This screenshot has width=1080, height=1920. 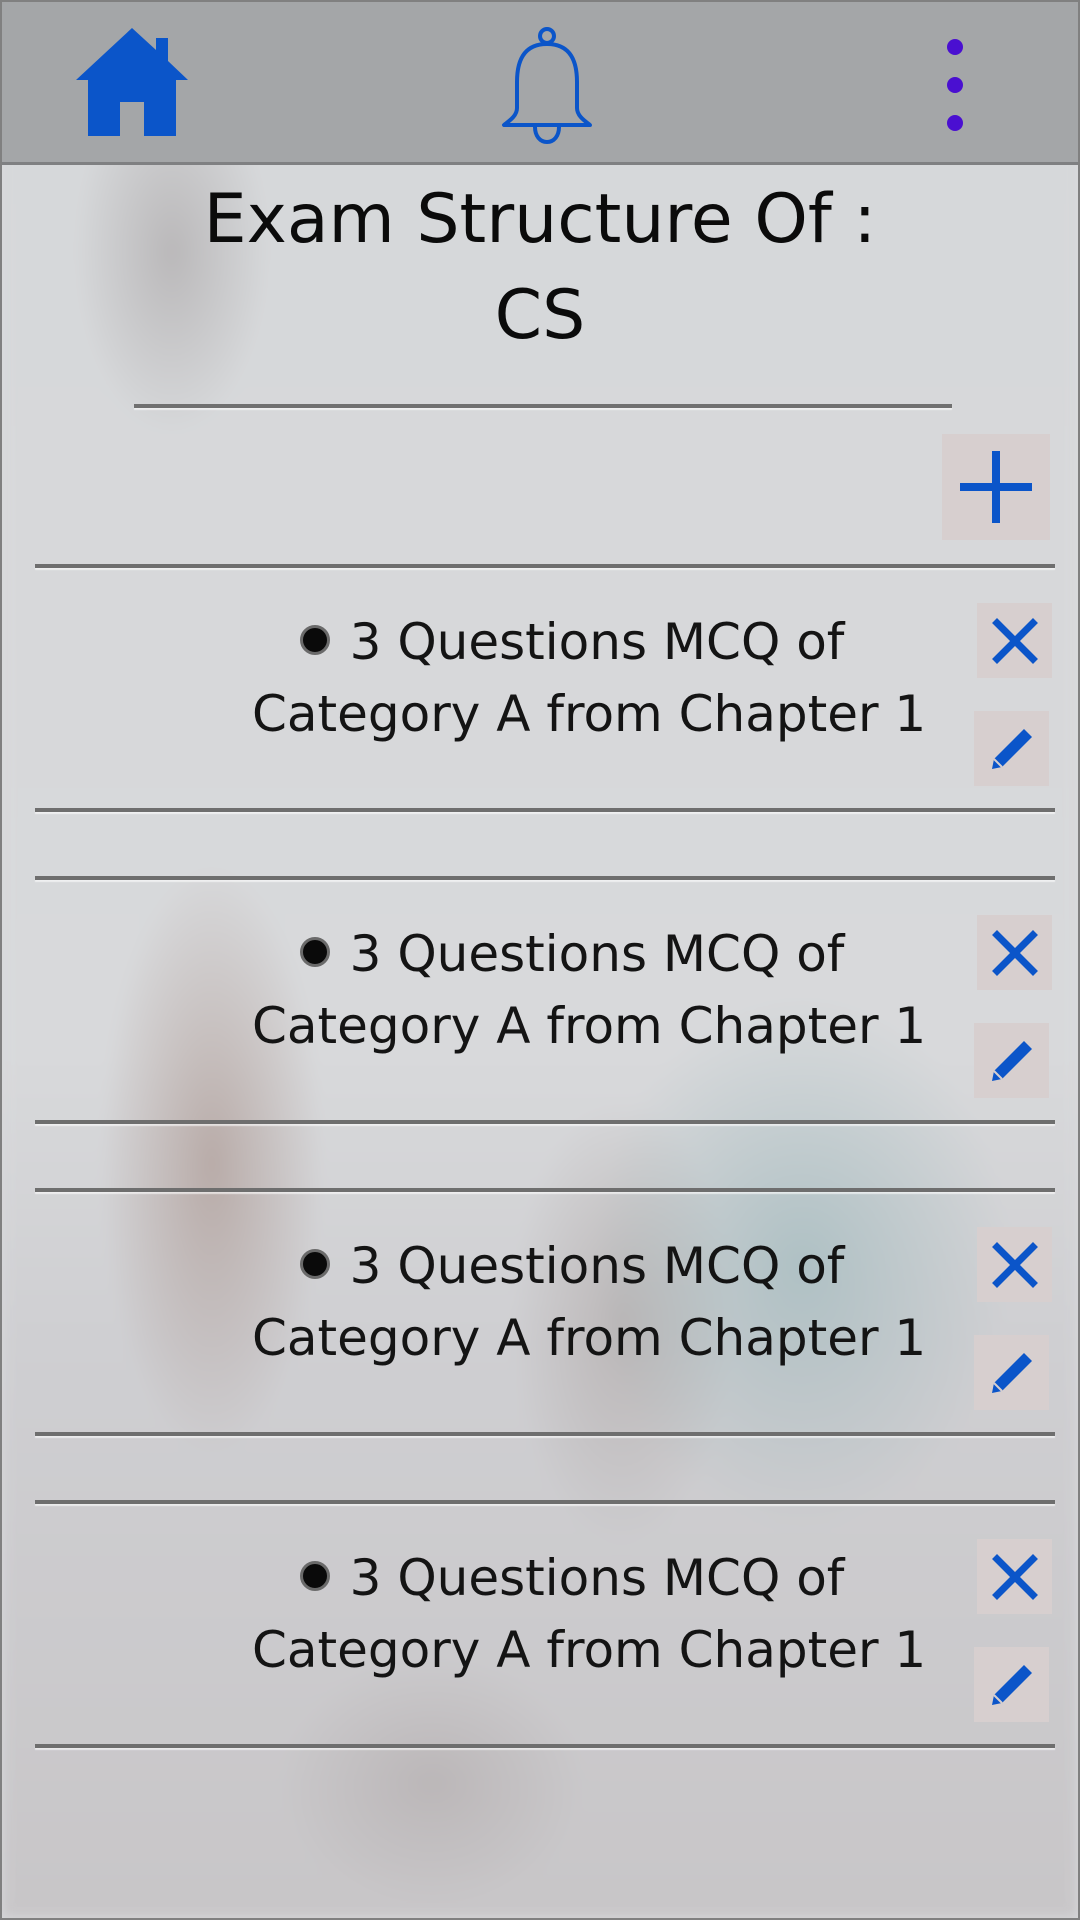 I want to click on page-title-line1: Exam Structure Of :, so click(x=540, y=219).